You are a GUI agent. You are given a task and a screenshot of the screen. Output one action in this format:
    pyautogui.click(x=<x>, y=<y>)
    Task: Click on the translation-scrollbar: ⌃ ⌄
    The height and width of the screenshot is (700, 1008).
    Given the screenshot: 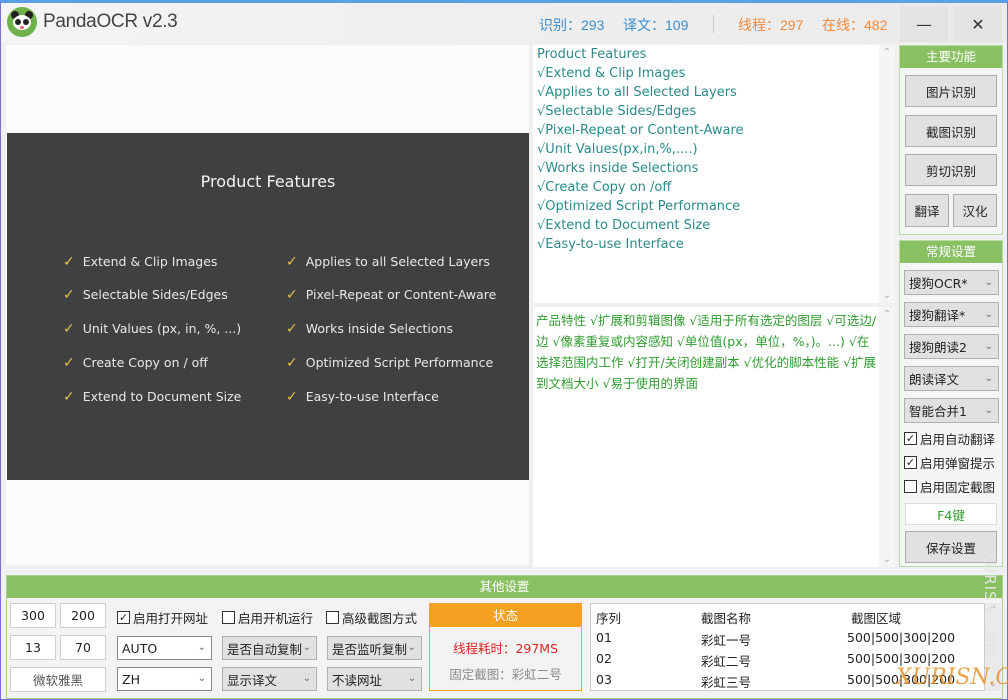 What is the action you would take?
    pyautogui.click(x=887, y=437)
    